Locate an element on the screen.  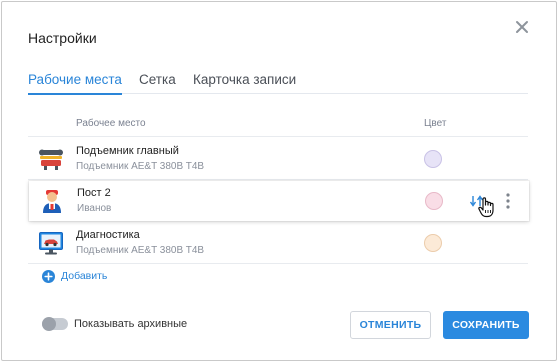
show-archived-label: Показывать архивные is located at coordinates (131, 324).